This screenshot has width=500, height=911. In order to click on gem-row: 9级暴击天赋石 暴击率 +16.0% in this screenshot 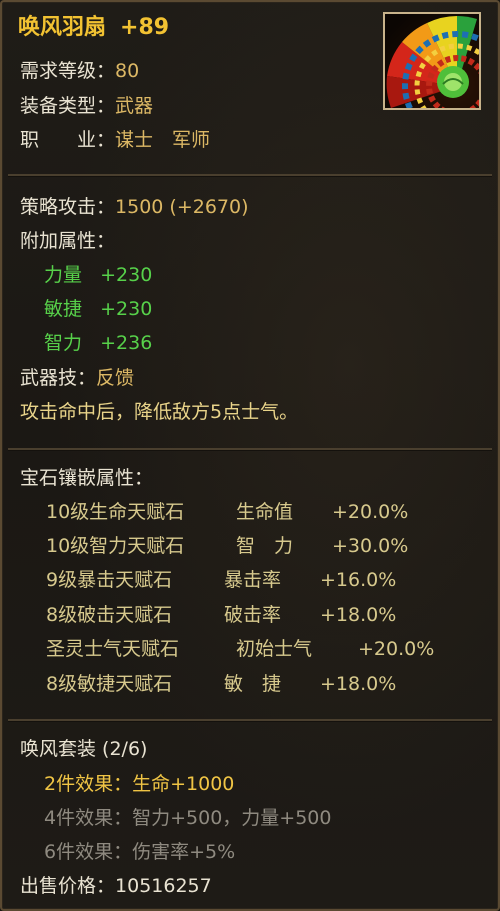, I will do `click(221, 580)`.